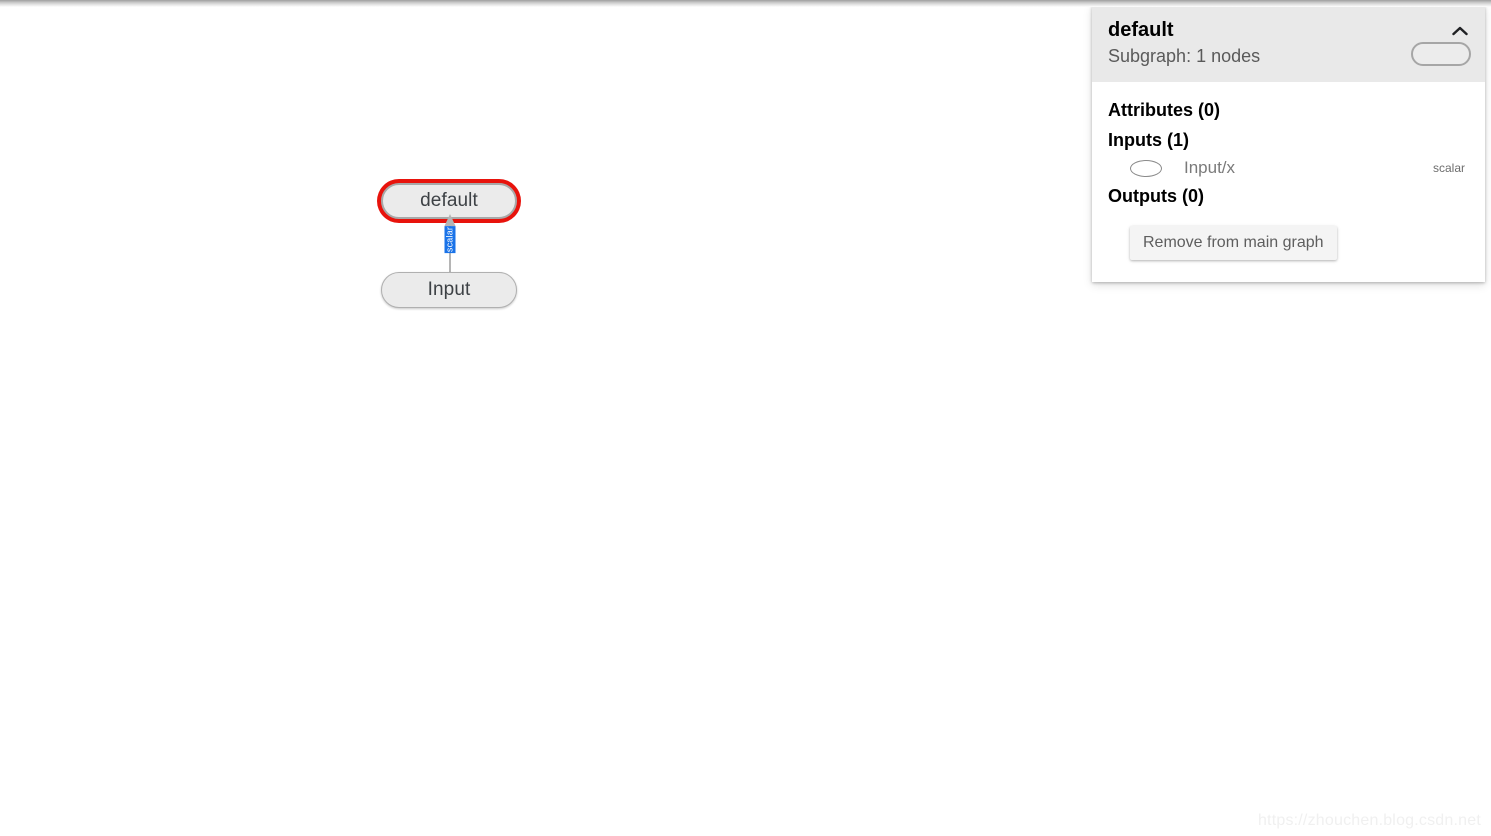 The height and width of the screenshot is (836, 1491). What do you see at coordinates (1210, 167) in the screenshot?
I see `input-item-name: Input/x` at bounding box center [1210, 167].